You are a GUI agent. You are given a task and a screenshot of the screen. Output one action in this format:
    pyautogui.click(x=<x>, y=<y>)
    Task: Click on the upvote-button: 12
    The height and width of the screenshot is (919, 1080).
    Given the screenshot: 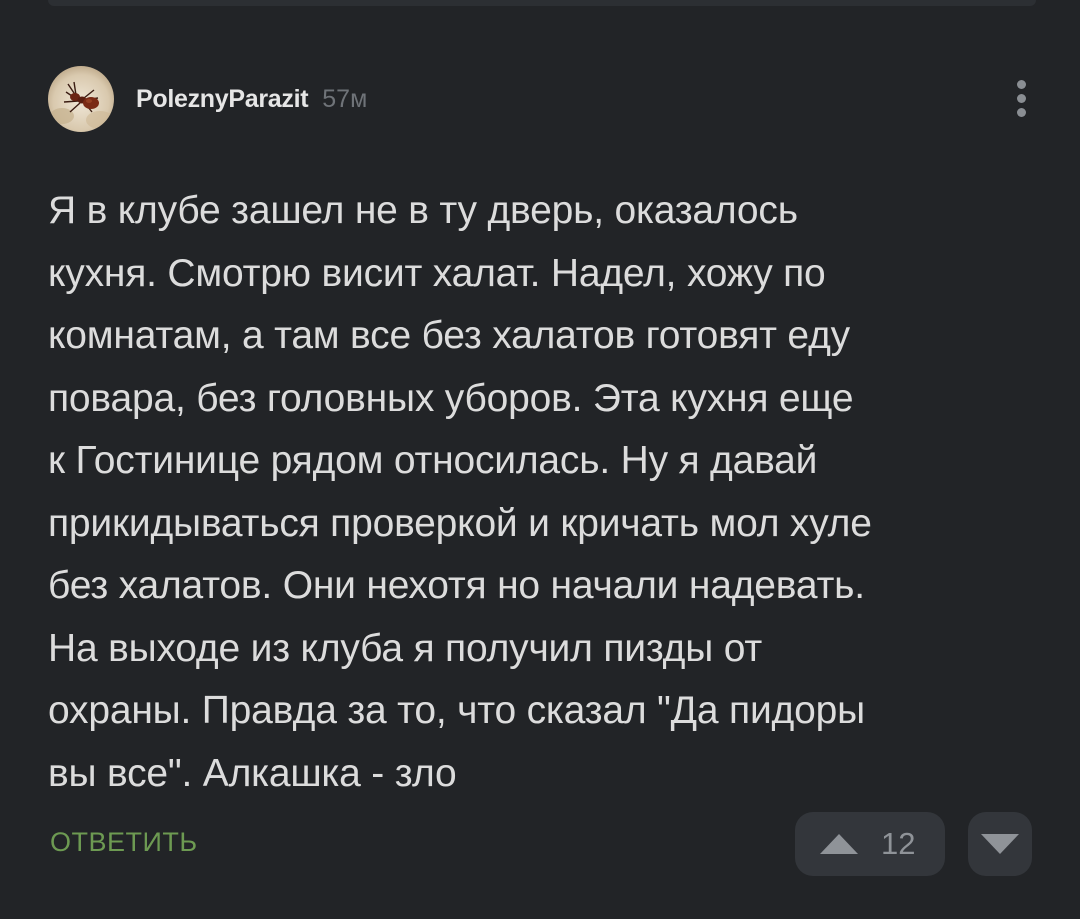 What is the action you would take?
    pyautogui.click(x=870, y=844)
    